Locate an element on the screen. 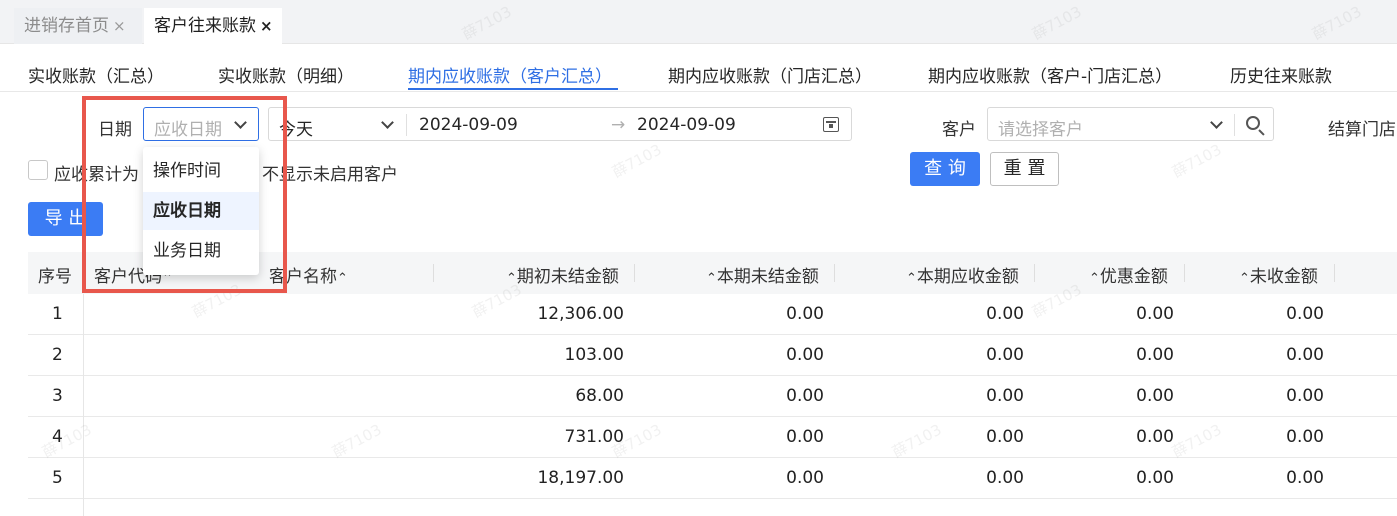  column-header-label: 优惠金额 is located at coordinates (1133, 277).